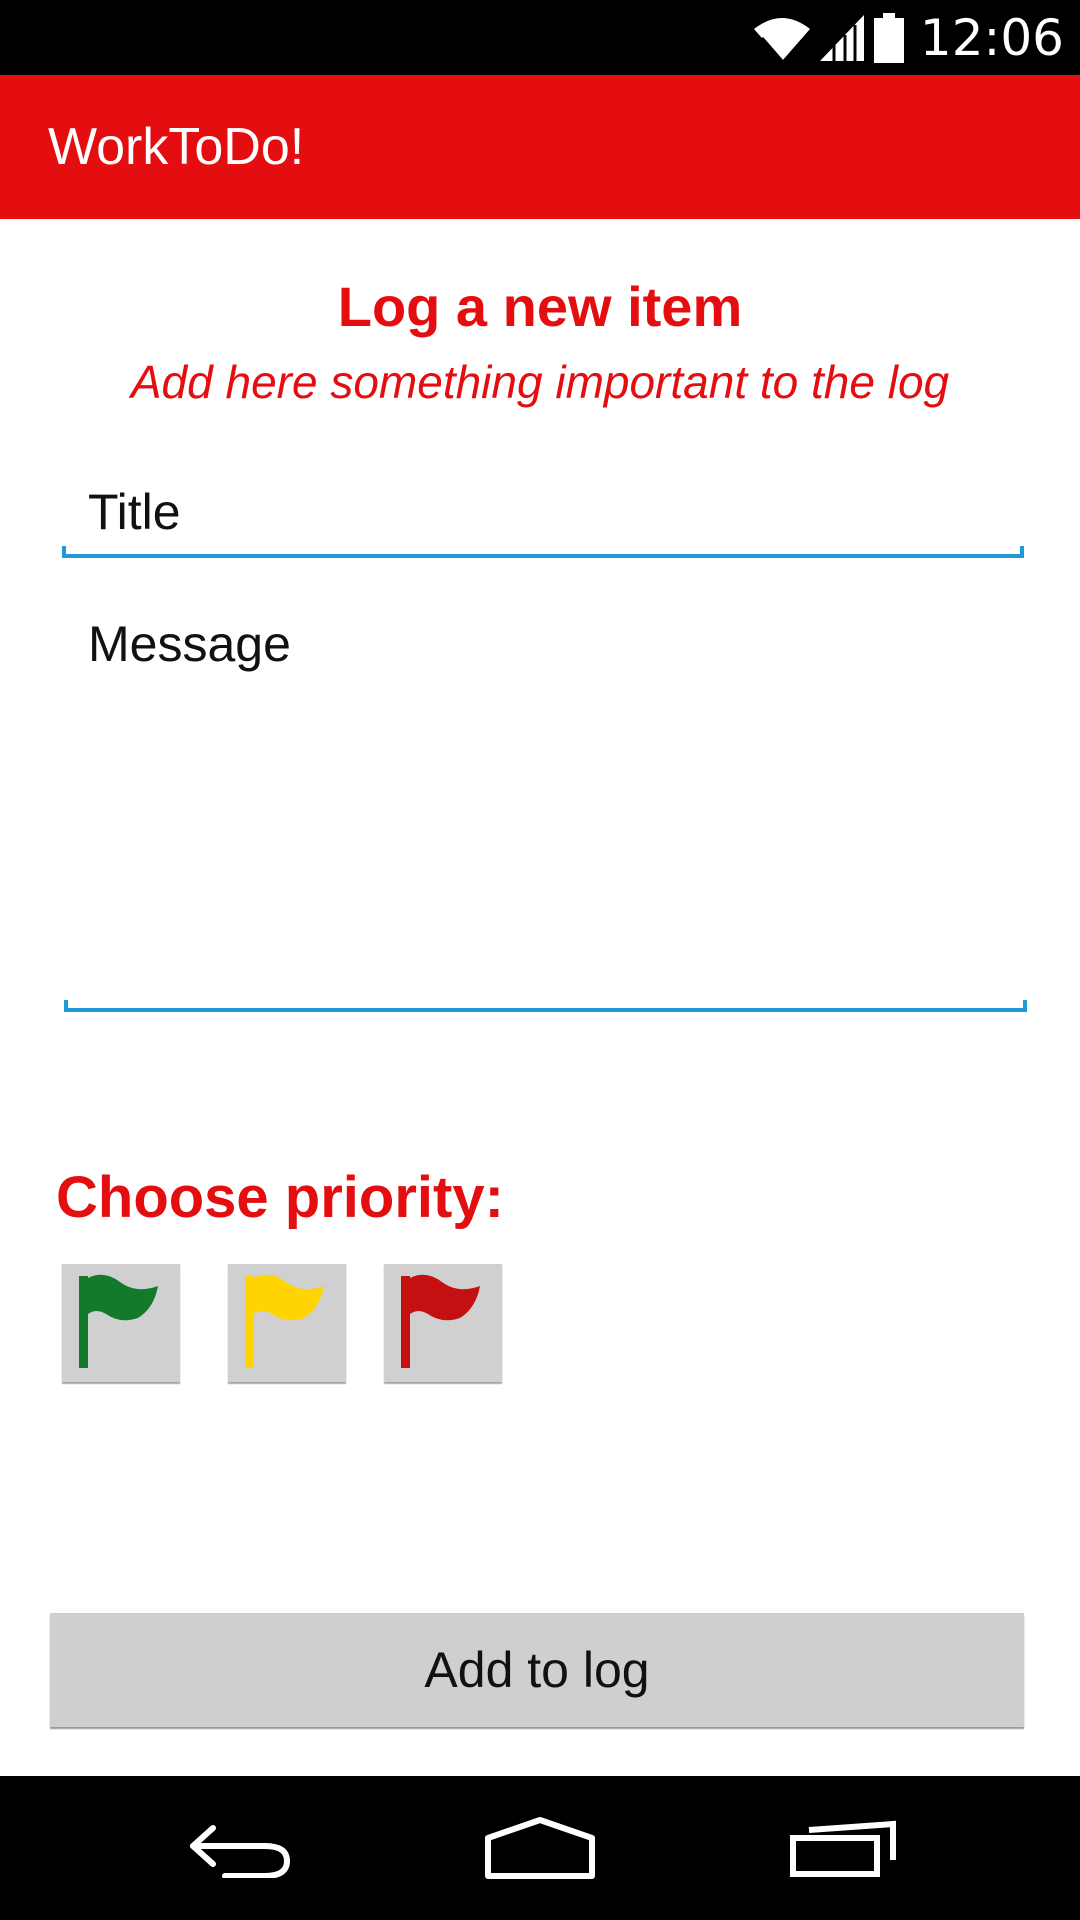  I want to click on priority-label: Choose priority:, so click(280, 1197).